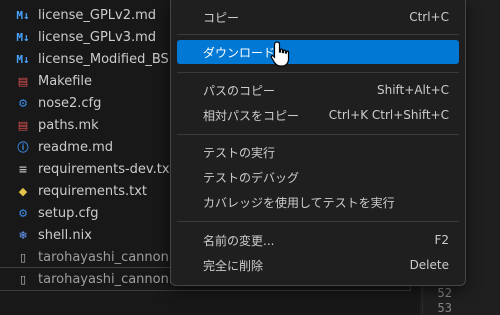 The image size is (500, 315). What do you see at coordinates (68, 213) in the screenshot?
I see `file-name: setup.cfg` at bounding box center [68, 213].